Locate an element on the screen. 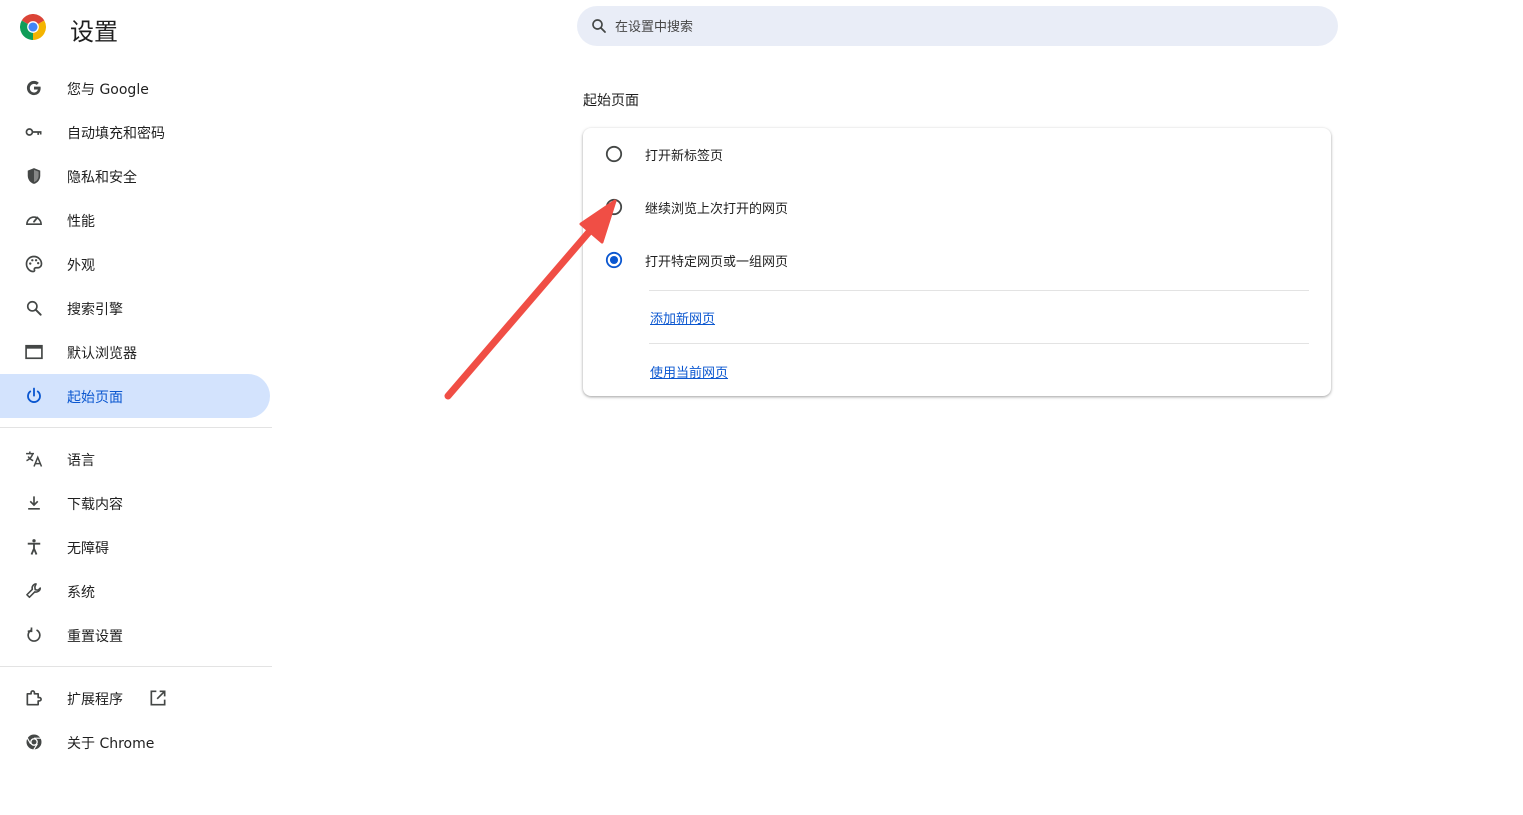 The width and height of the screenshot is (1523, 815). radio-button-selected is located at coordinates (614, 260).